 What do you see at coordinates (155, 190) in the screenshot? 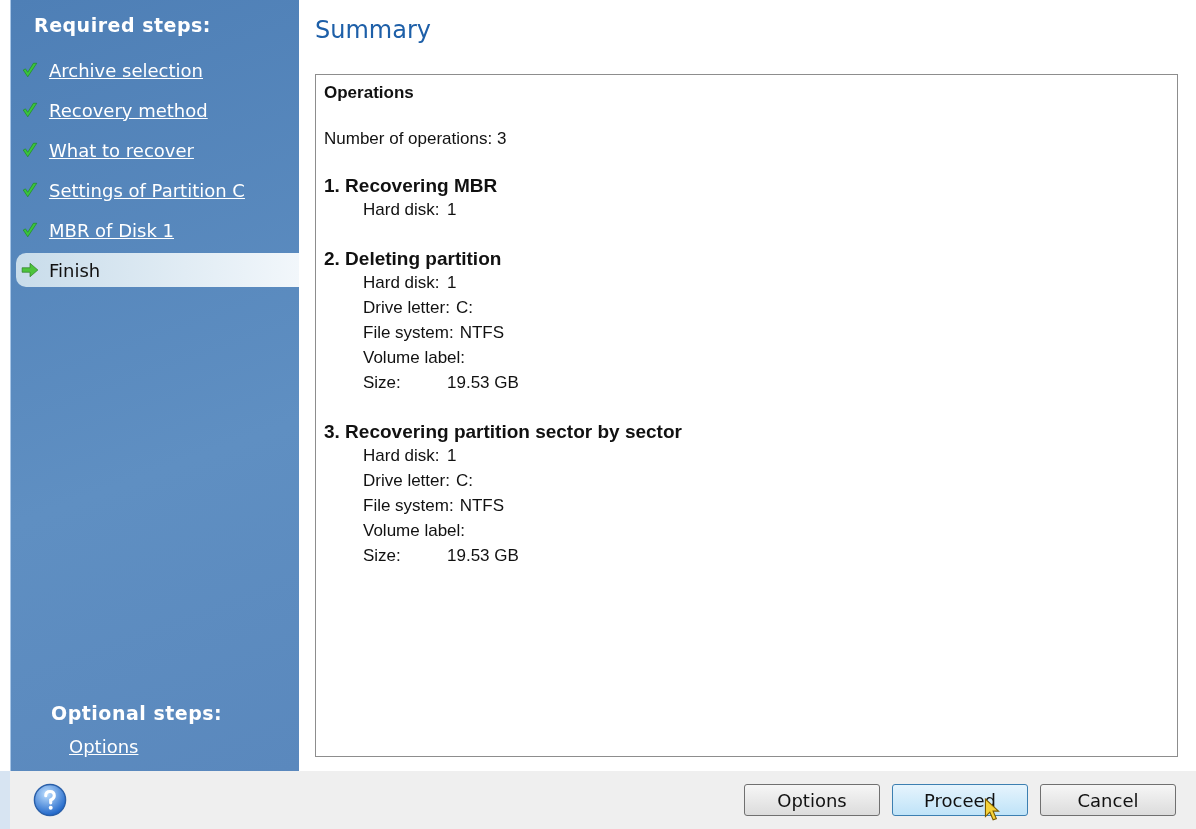
I see `step-item: Settings of Partition C` at bounding box center [155, 190].